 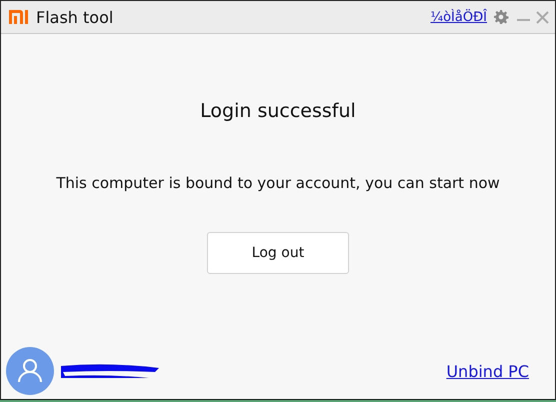 I want to click on logo-icon, so click(x=18, y=17).